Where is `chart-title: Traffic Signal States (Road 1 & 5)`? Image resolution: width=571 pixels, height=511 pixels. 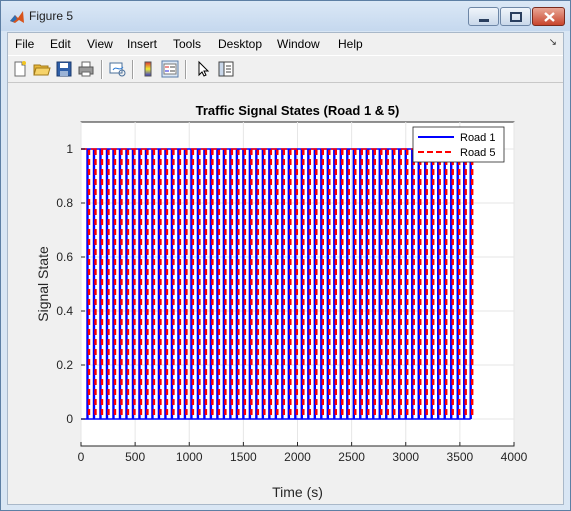 chart-title: Traffic Signal States (Road 1 & 5) is located at coordinates (298, 110).